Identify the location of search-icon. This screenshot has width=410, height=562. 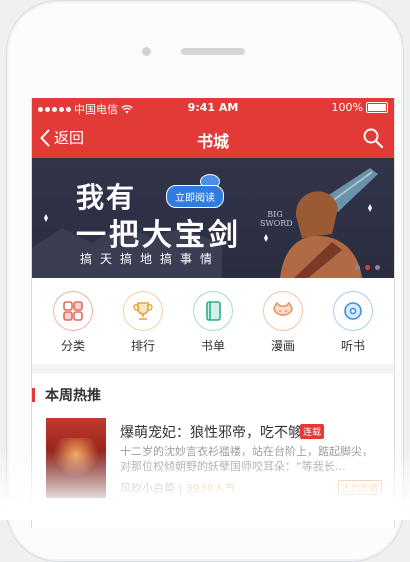
(373, 138).